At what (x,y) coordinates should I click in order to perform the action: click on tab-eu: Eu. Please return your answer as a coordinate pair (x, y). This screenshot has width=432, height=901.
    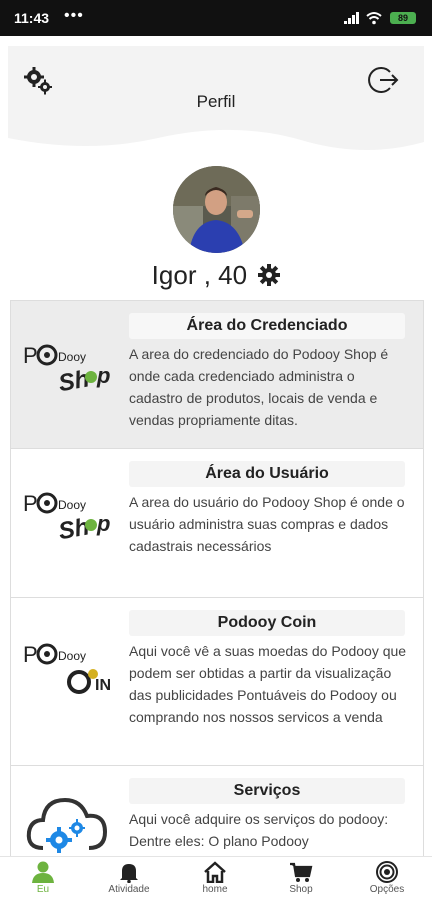
    Looking at the image, I should click on (43, 879).